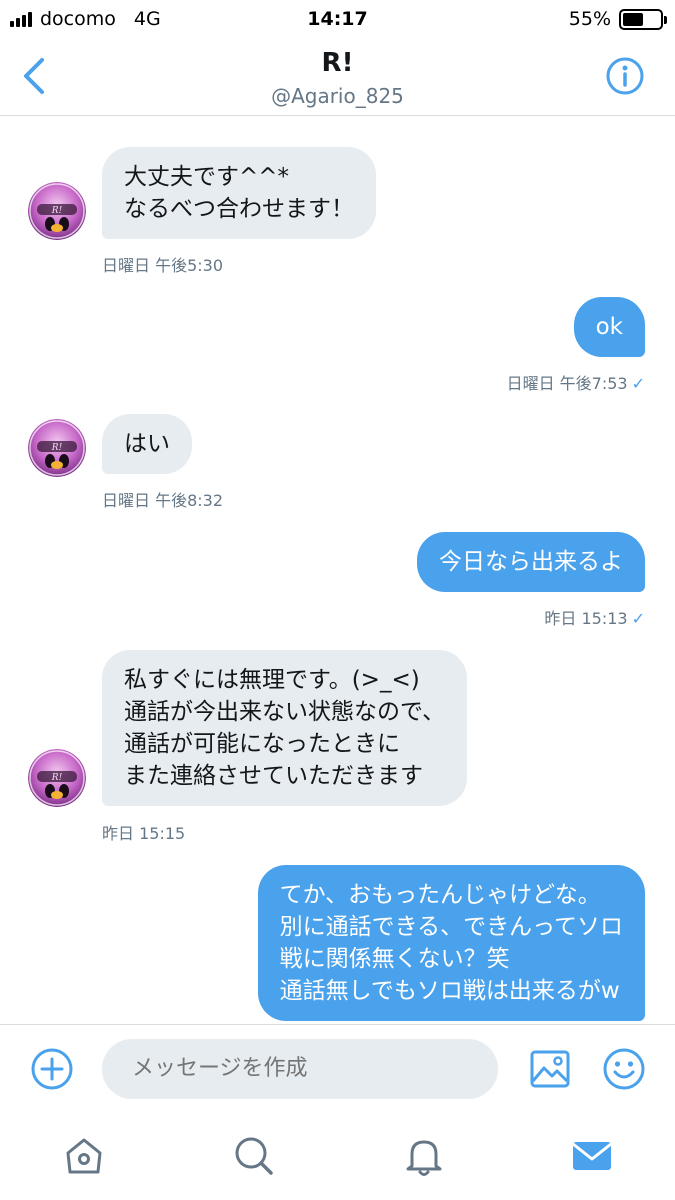 This screenshot has width=675, height=1200. What do you see at coordinates (273, 776) in the screenshot?
I see `message-text-line: また連絡させていただきます` at bounding box center [273, 776].